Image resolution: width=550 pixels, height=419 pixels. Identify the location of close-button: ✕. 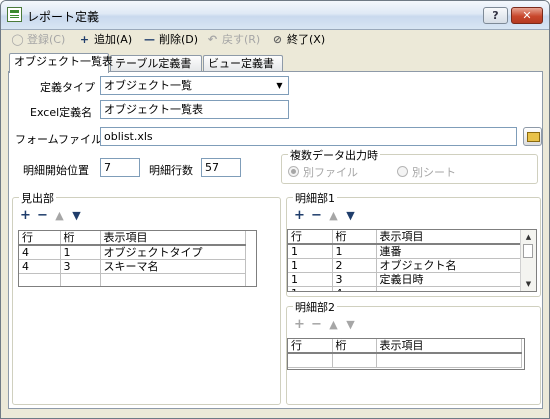
(527, 15).